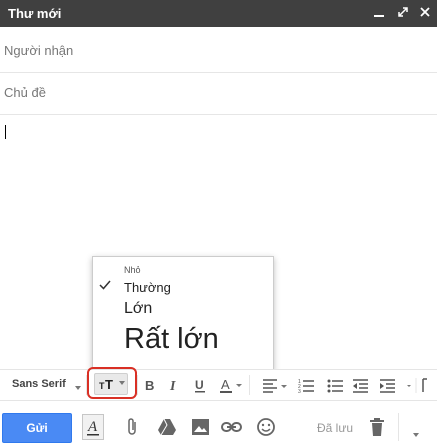 This screenshot has width=437, height=445. What do you see at coordinates (425, 12) in the screenshot?
I see `close-icon` at bounding box center [425, 12].